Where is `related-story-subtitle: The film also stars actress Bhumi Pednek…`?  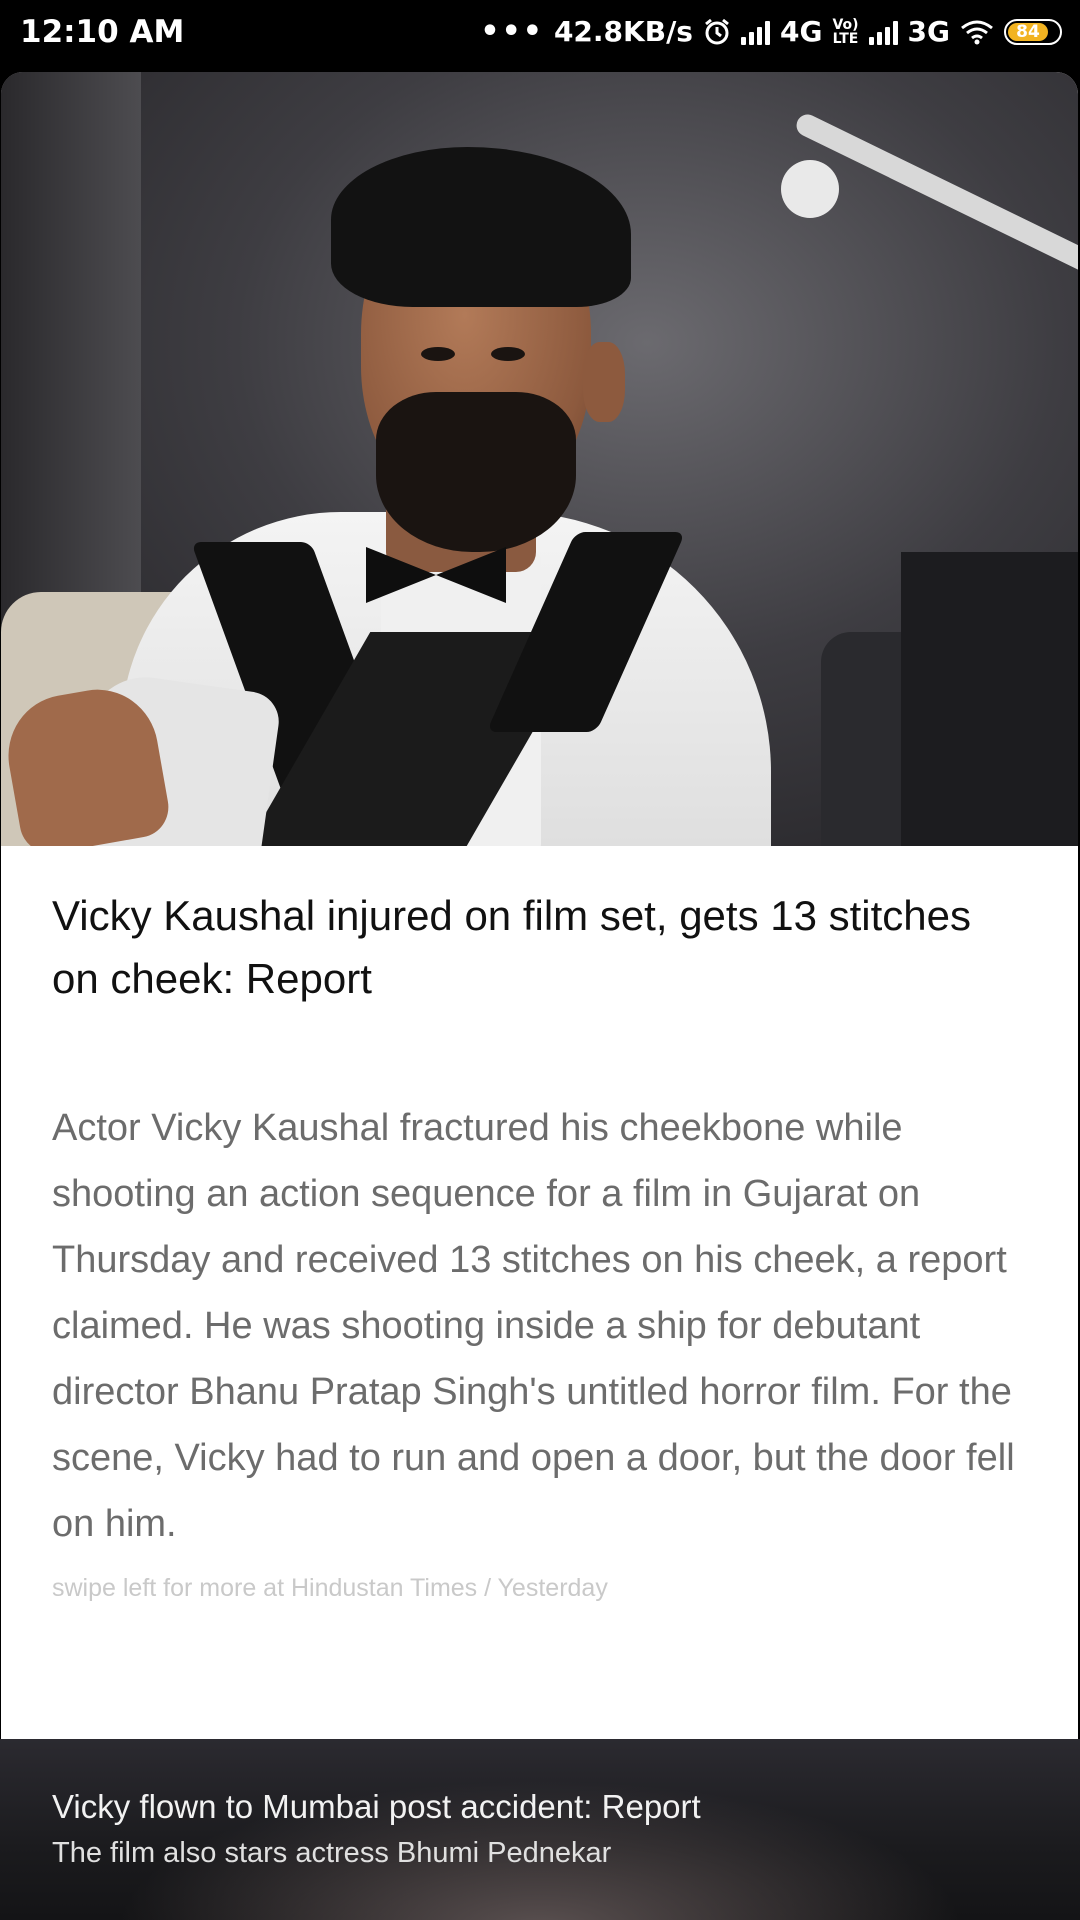
related-story-subtitle: The film also stars actress Bhumi Pednek… is located at coordinates (332, 1853).